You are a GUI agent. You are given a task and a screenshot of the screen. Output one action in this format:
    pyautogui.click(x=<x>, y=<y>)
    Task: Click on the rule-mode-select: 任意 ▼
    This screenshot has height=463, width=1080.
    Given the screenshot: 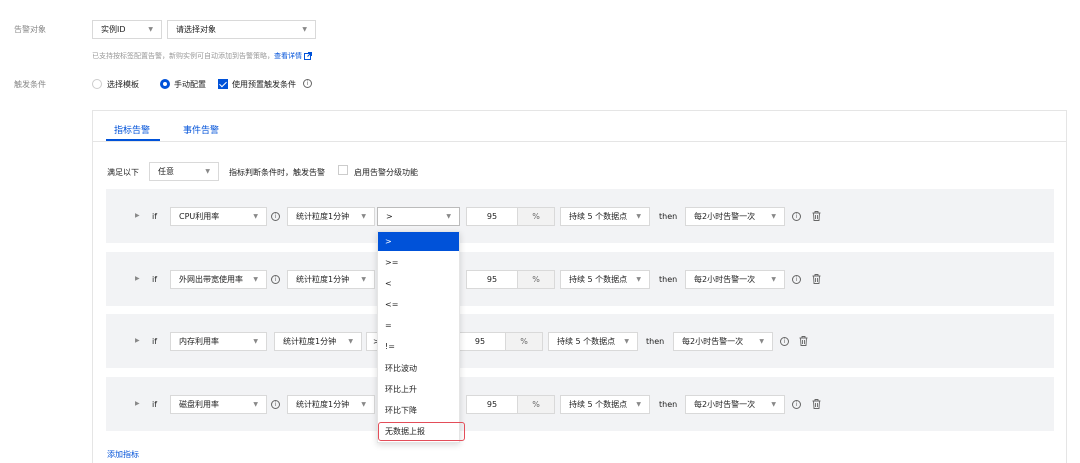 What is the action you would take?
    pyautogui.click(x=184, y=171)
    